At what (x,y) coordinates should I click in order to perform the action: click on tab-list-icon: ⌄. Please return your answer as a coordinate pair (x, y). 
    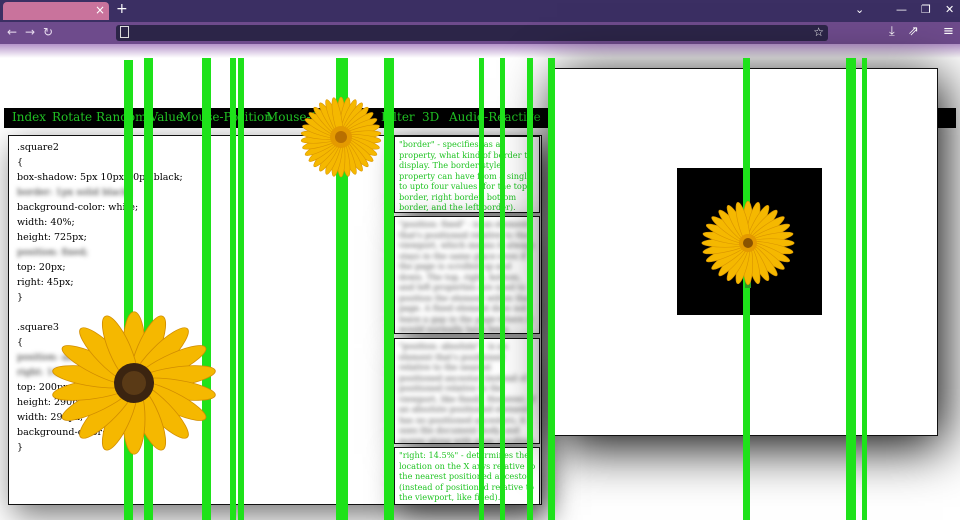
    Looking at the image, I should click on (859, 9).